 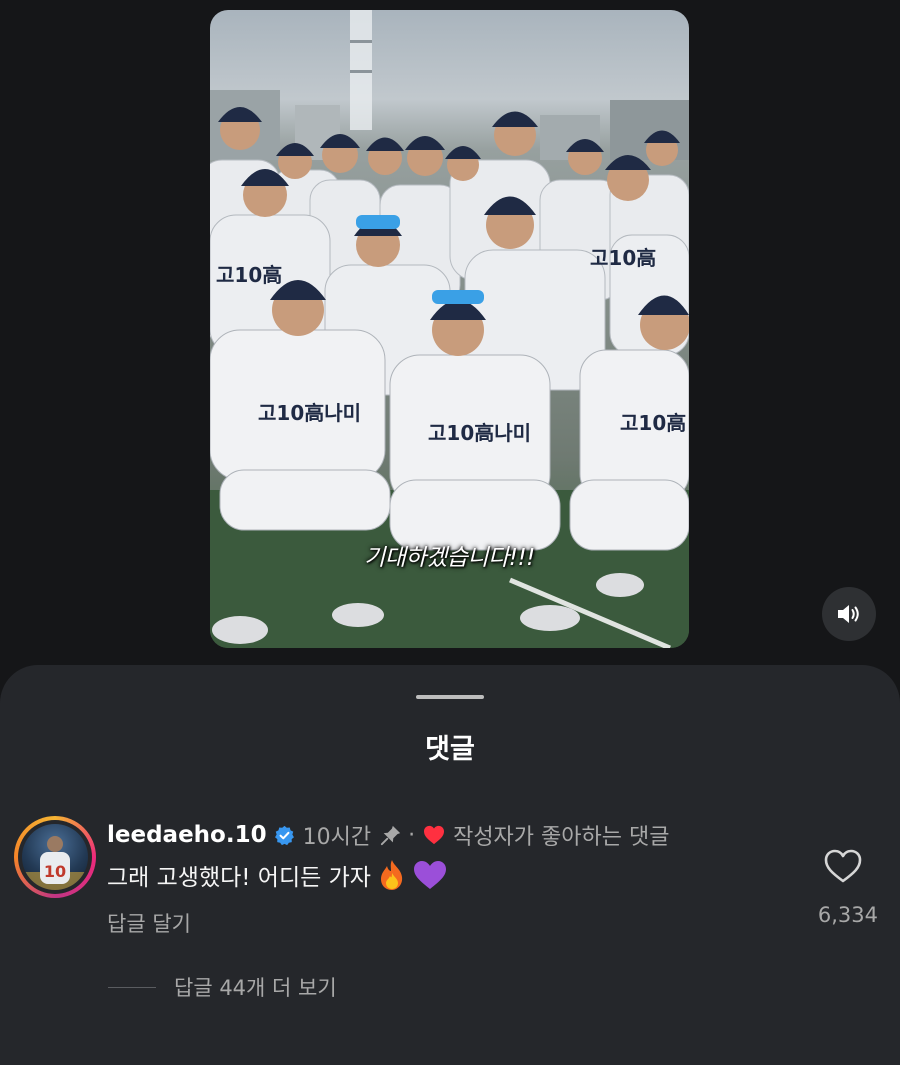 I want to click on sound-toggle-button, so click(x=849, y=614).